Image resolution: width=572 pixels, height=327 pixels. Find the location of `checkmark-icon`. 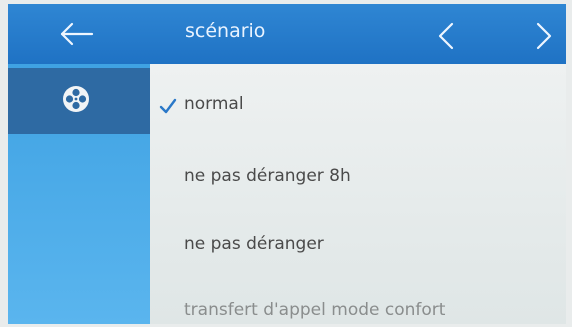

checkmark-icon is located at coordinates (168, 106).